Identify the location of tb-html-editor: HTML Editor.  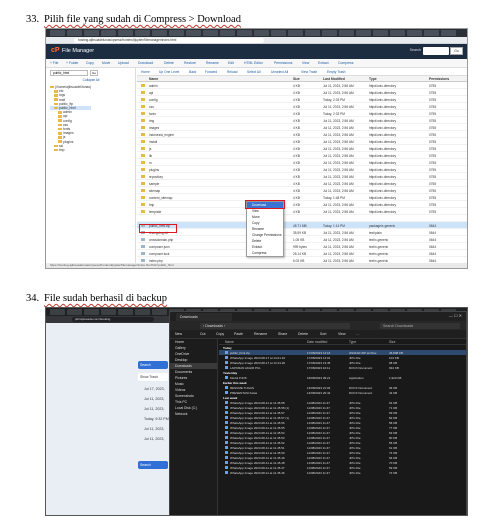
(253, 63).